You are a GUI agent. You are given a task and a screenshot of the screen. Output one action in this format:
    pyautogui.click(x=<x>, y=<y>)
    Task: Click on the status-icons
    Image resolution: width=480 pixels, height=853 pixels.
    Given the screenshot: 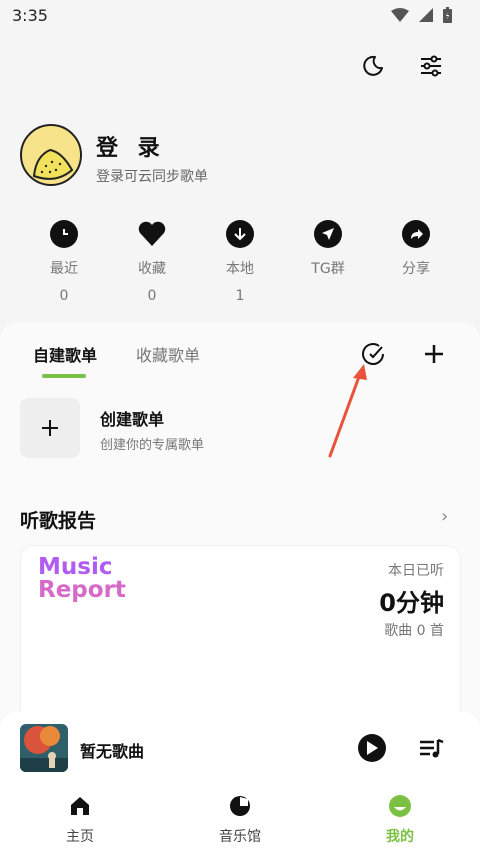 What is the action you would take?
    pyautogui.click(x=421, y=15)
    